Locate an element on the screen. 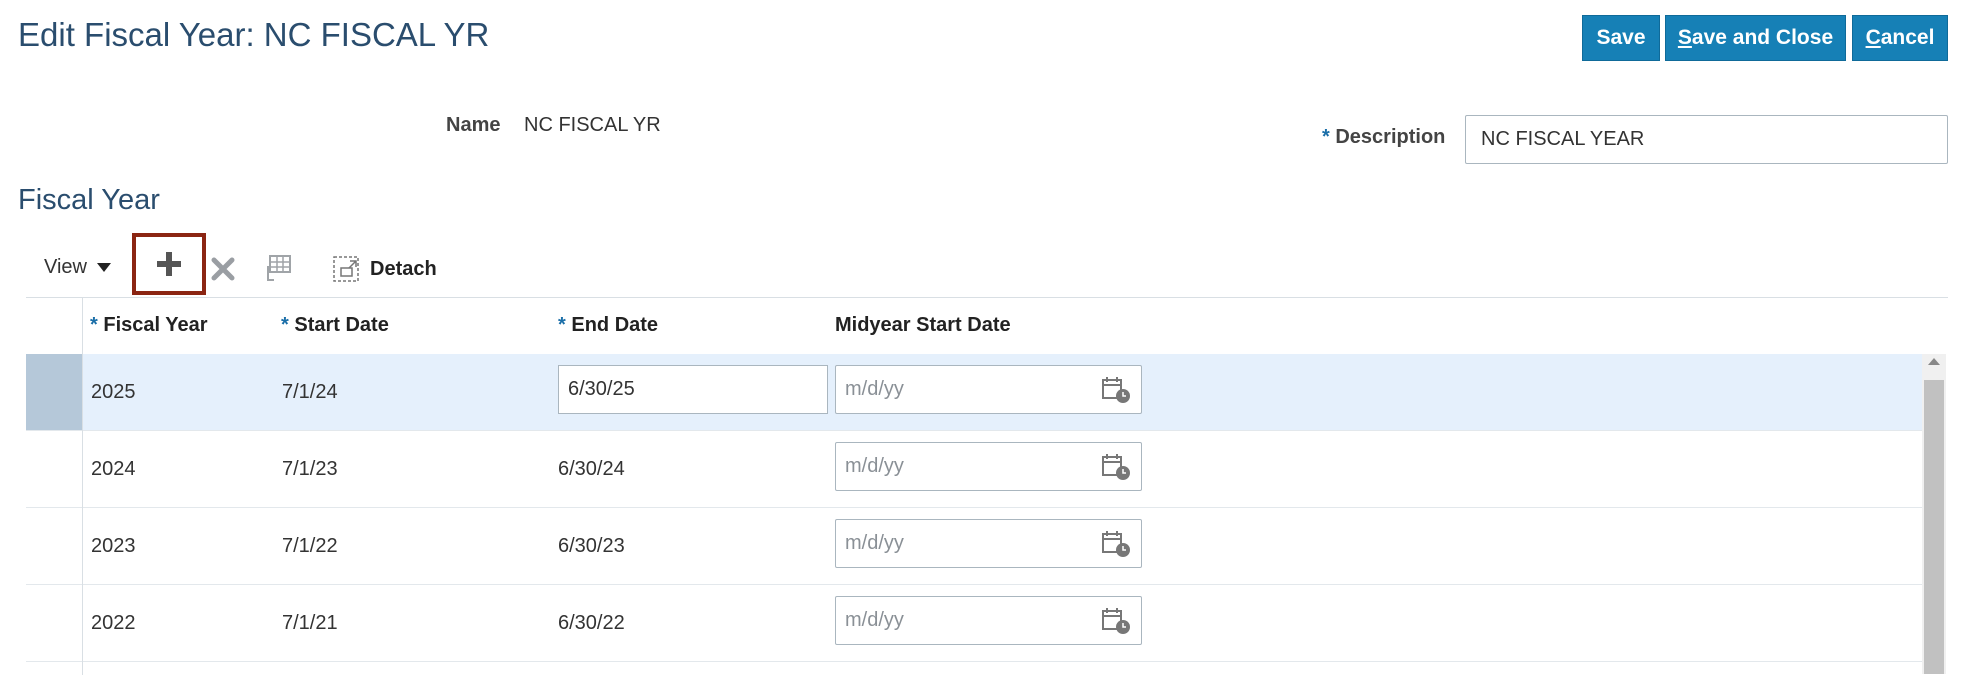  cell-start-date: 7/1/21 is located at coordinates (310, 623).